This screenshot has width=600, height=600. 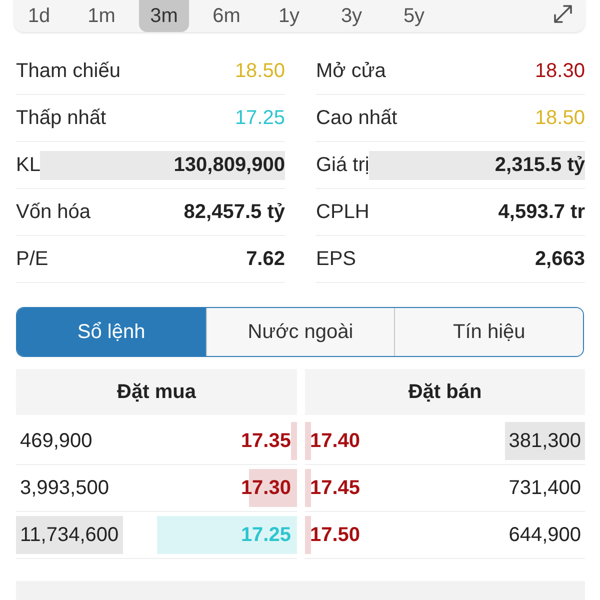 I want to click on ask-price: 17.40, so click(x=335, y=441).